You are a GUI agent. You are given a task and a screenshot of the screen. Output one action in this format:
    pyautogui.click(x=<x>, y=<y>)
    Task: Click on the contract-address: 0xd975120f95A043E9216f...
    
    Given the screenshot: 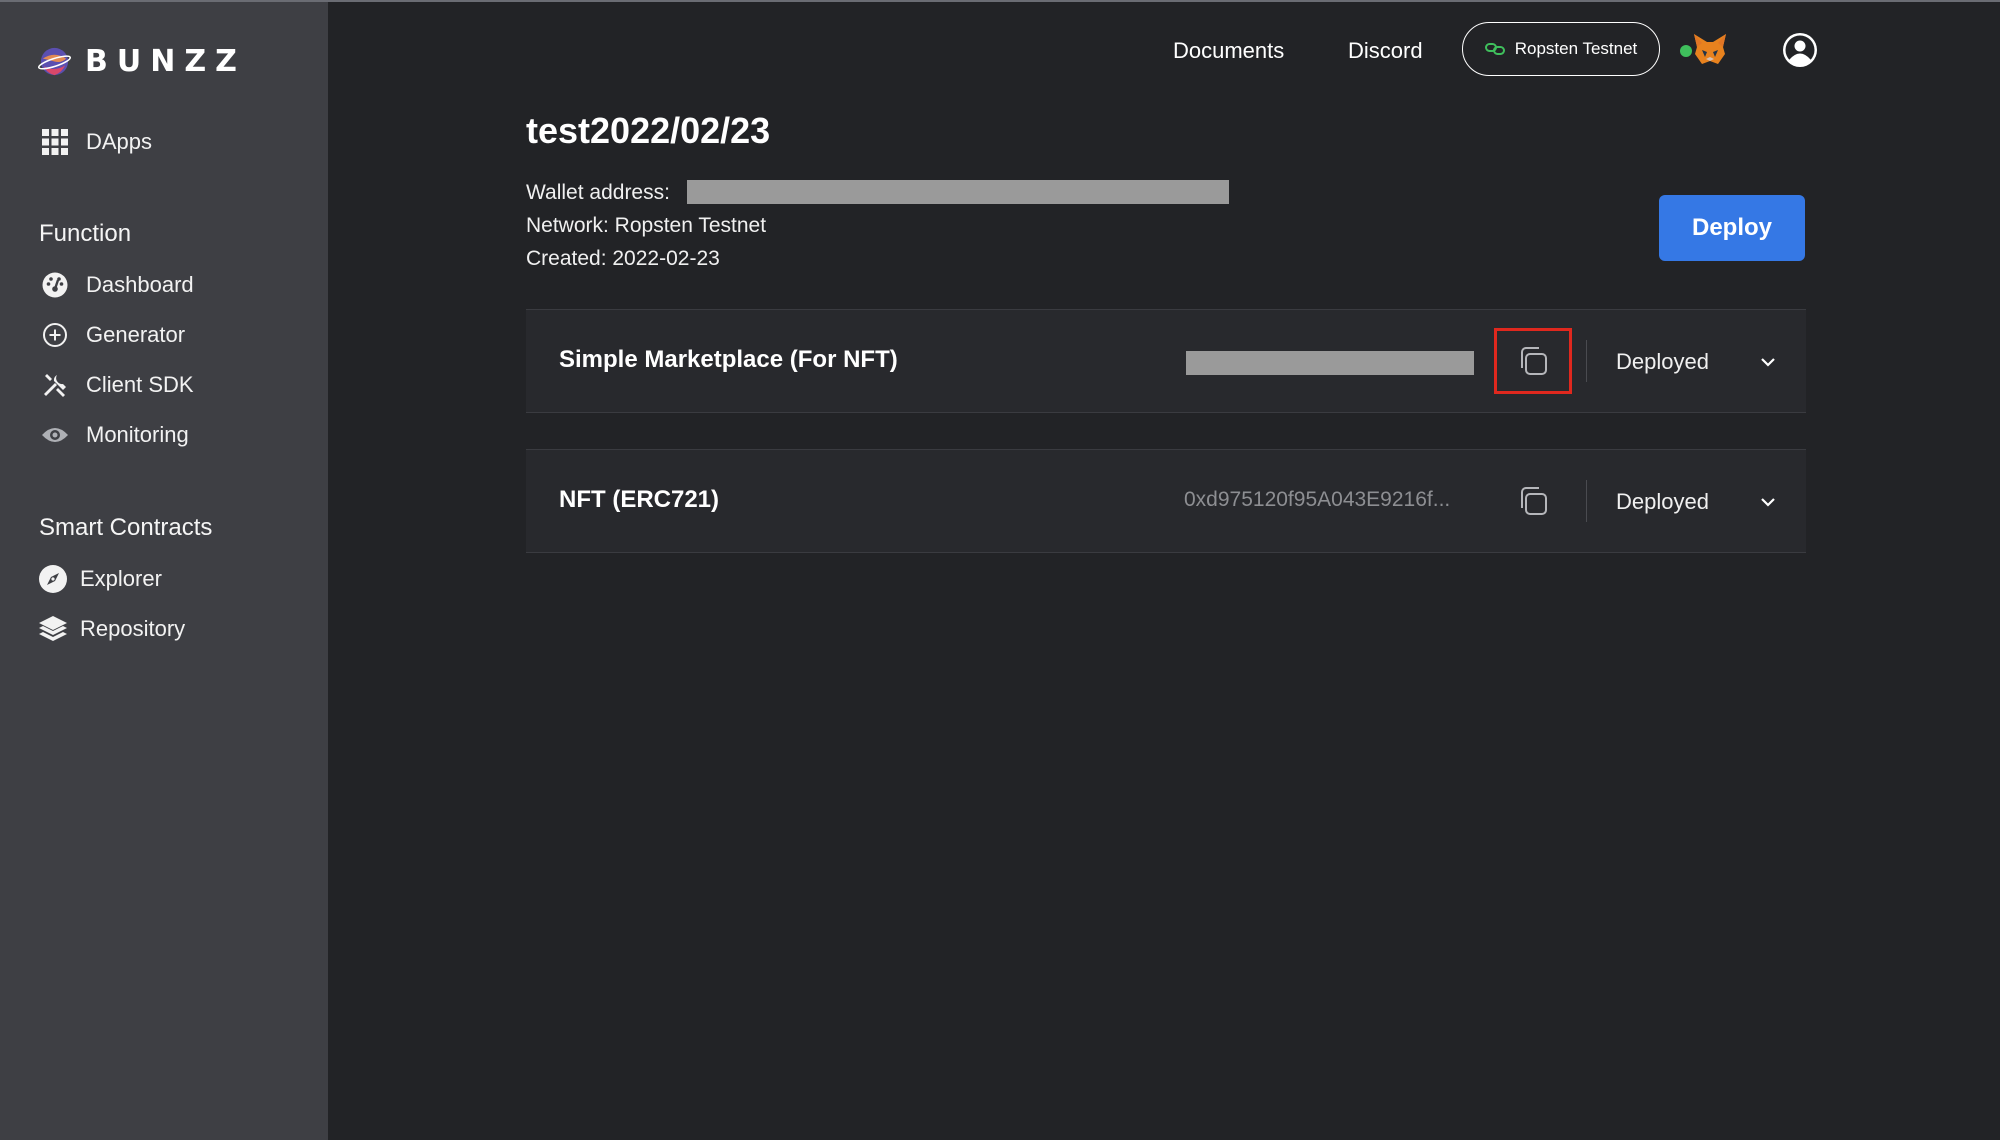 What is the action you would take?
    pyautogui.click(x=1317, y=499)
    